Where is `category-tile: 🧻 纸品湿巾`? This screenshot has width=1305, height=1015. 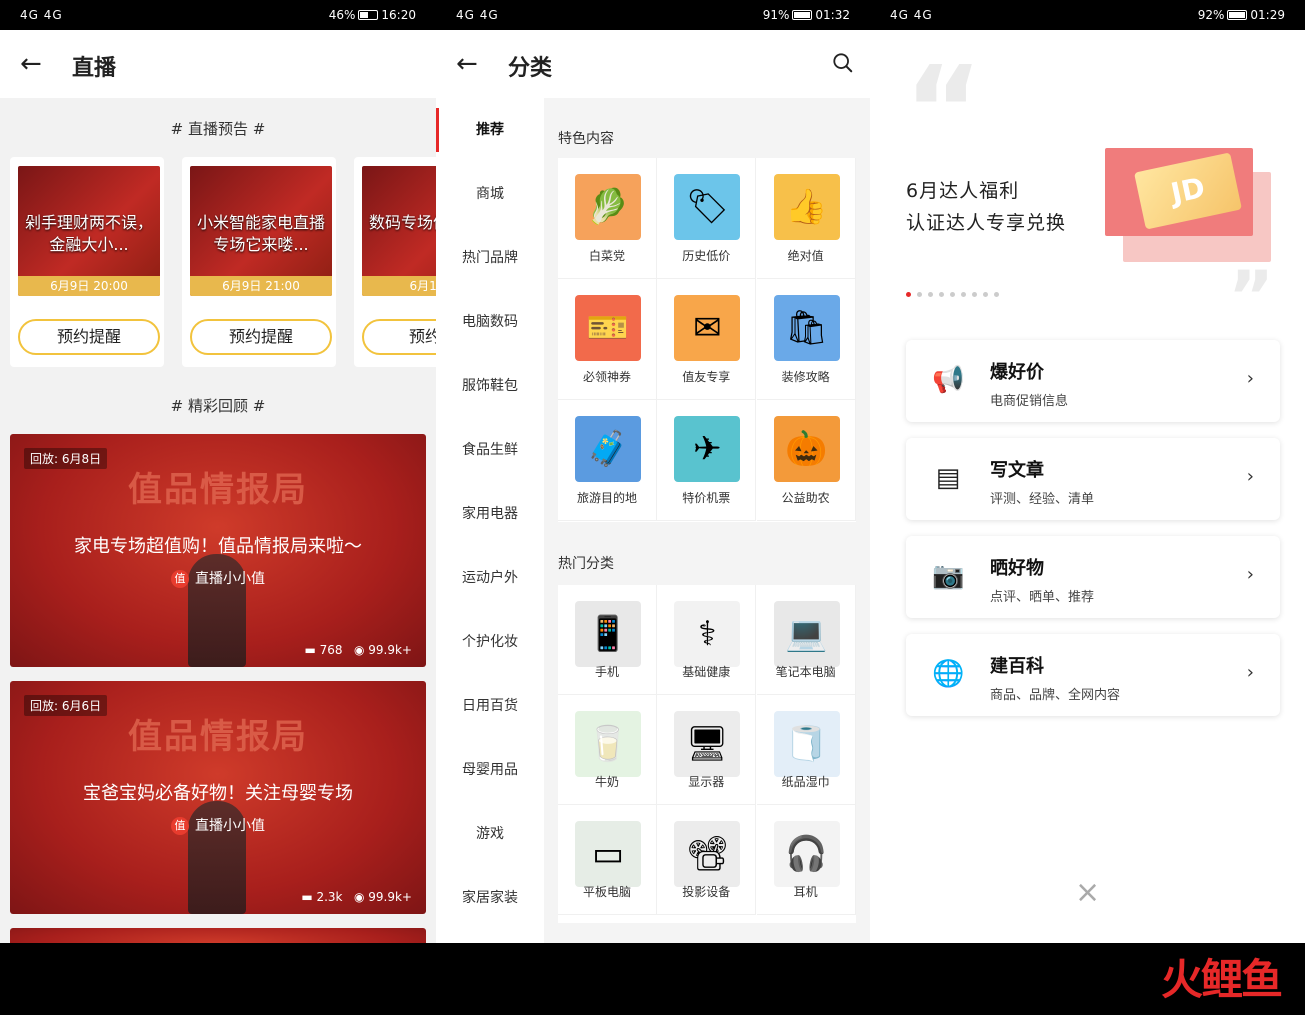 category-tile: 🧻 纸品湿巾 is located at coordinates (806, 750).